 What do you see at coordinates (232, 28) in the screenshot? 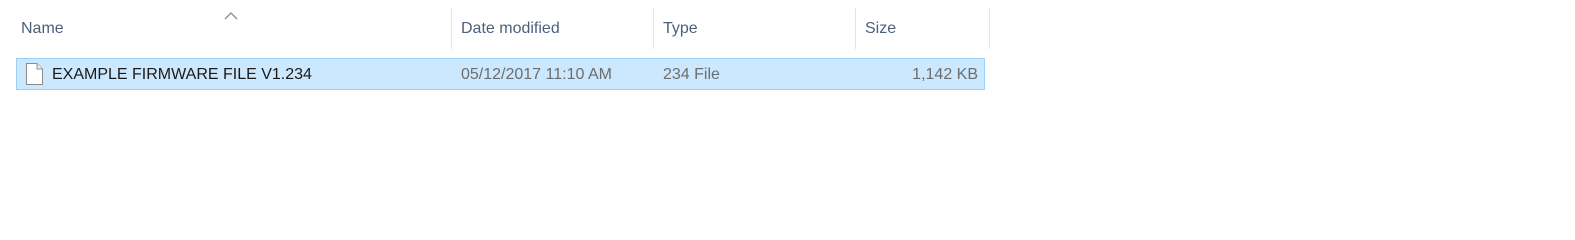
I see `column-header-name: Name` at bounding box center [232, 28].